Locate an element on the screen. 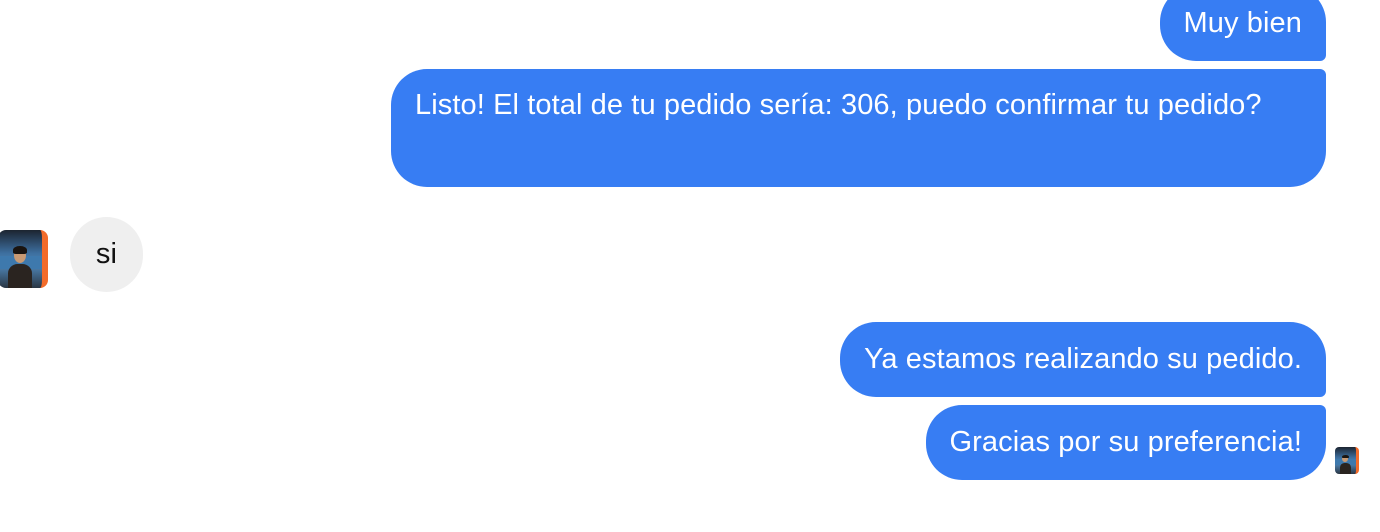 The image size is (1380, 532). message-outgoing: Gracias por su preferencia! is located at coordinates (1125, 442).